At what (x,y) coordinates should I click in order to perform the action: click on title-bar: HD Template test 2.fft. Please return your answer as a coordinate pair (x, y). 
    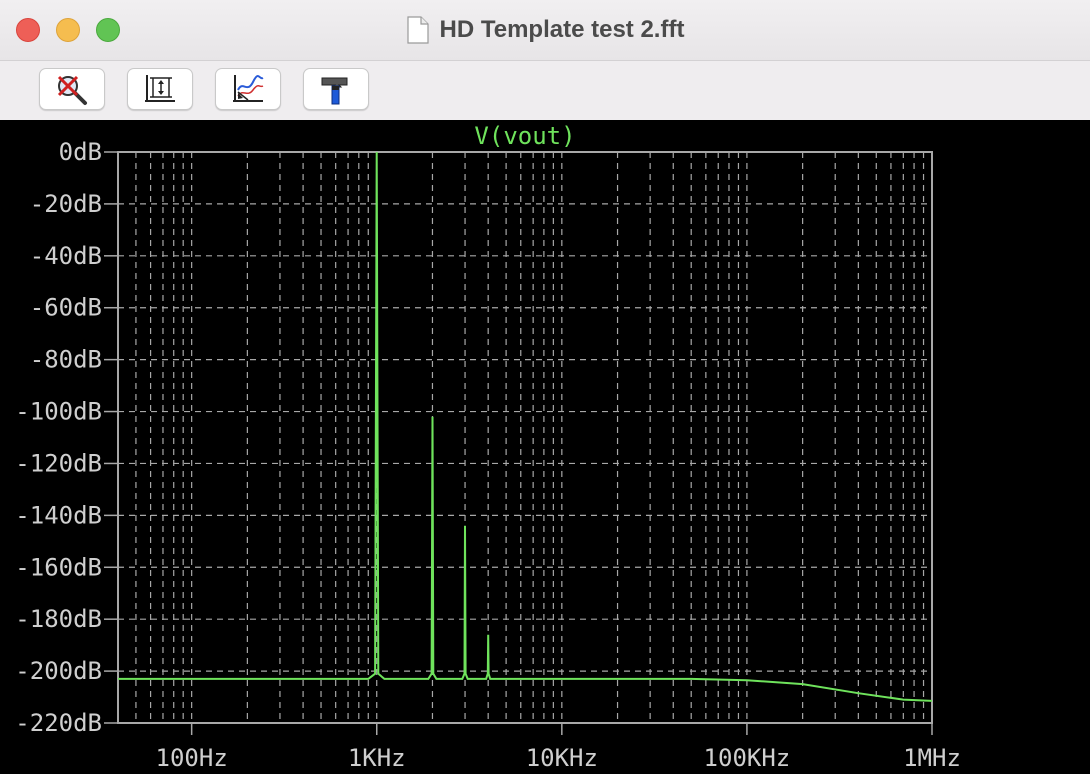
    Looking at the image, I should click on (545, 30).